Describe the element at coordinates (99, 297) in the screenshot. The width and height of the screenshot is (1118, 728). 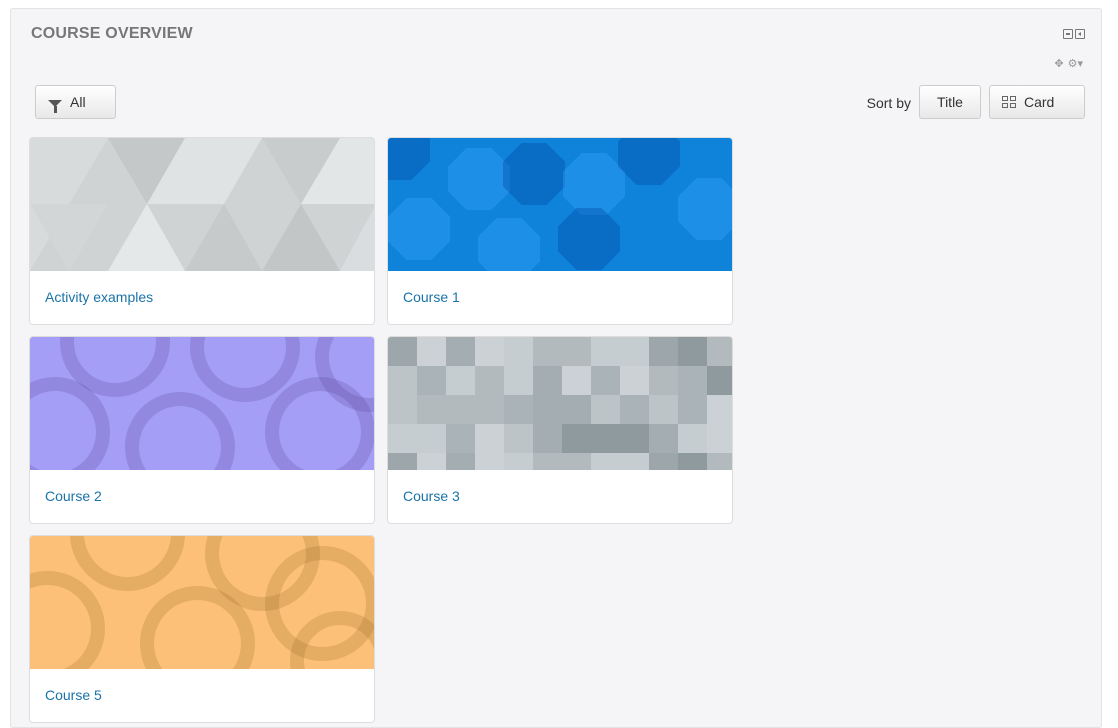
I see `course-name: Activity examples` at that location.